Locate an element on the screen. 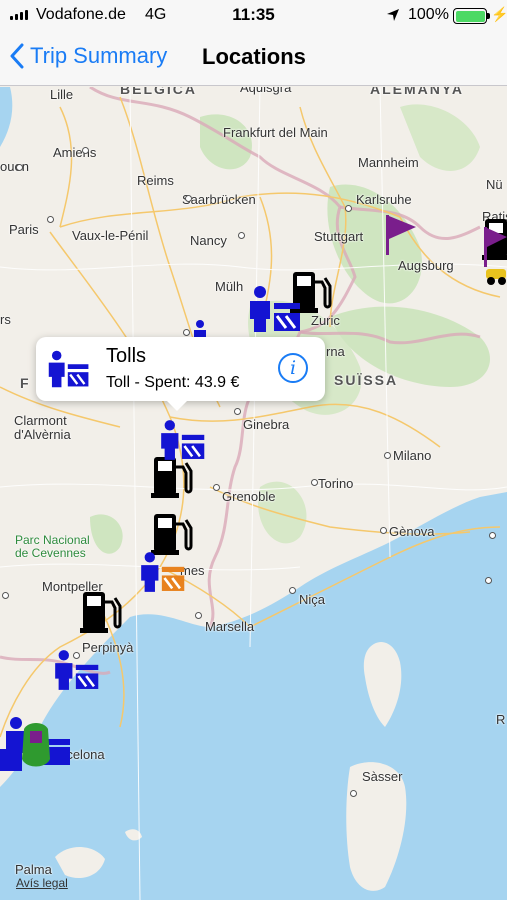  map-label-clermont: Clarmont d'Alvèrnia is located at coordinates (42, 427).